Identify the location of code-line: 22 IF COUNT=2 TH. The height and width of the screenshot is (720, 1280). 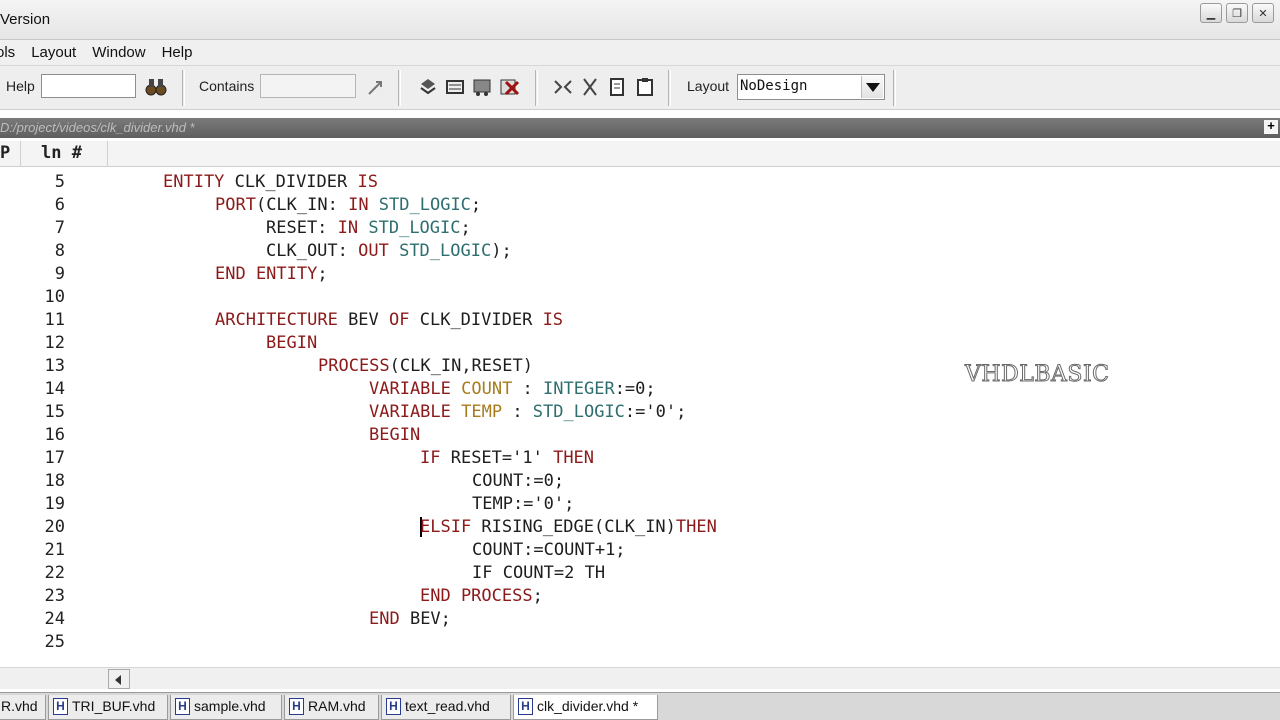
(640, 574).